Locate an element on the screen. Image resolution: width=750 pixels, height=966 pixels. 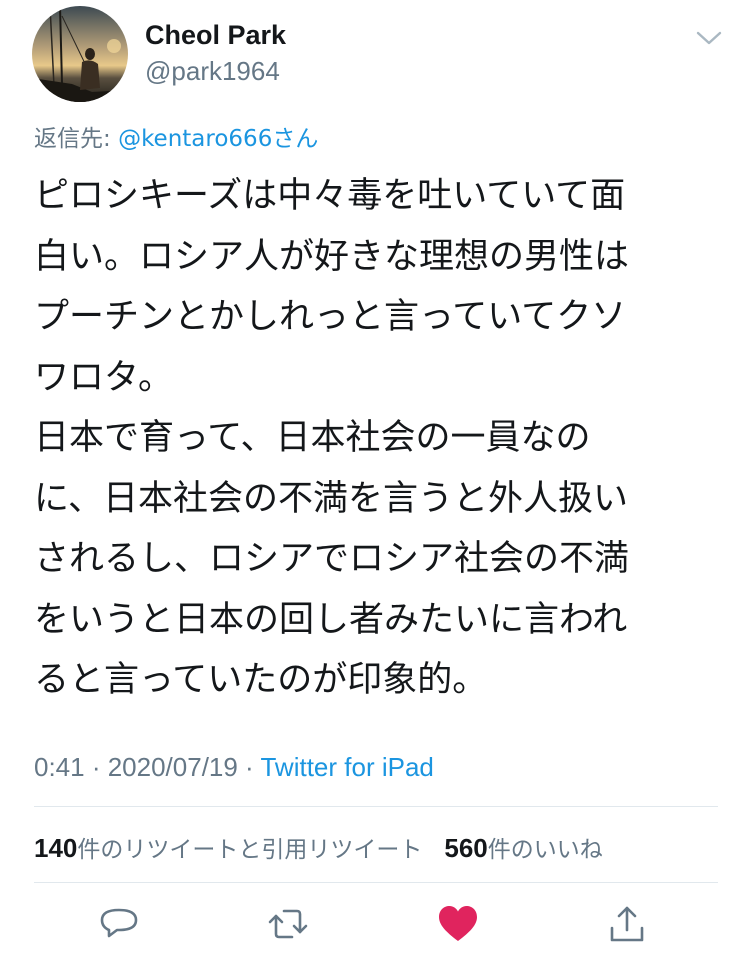
chevron-down-icon is located at coordinates (709, 38).